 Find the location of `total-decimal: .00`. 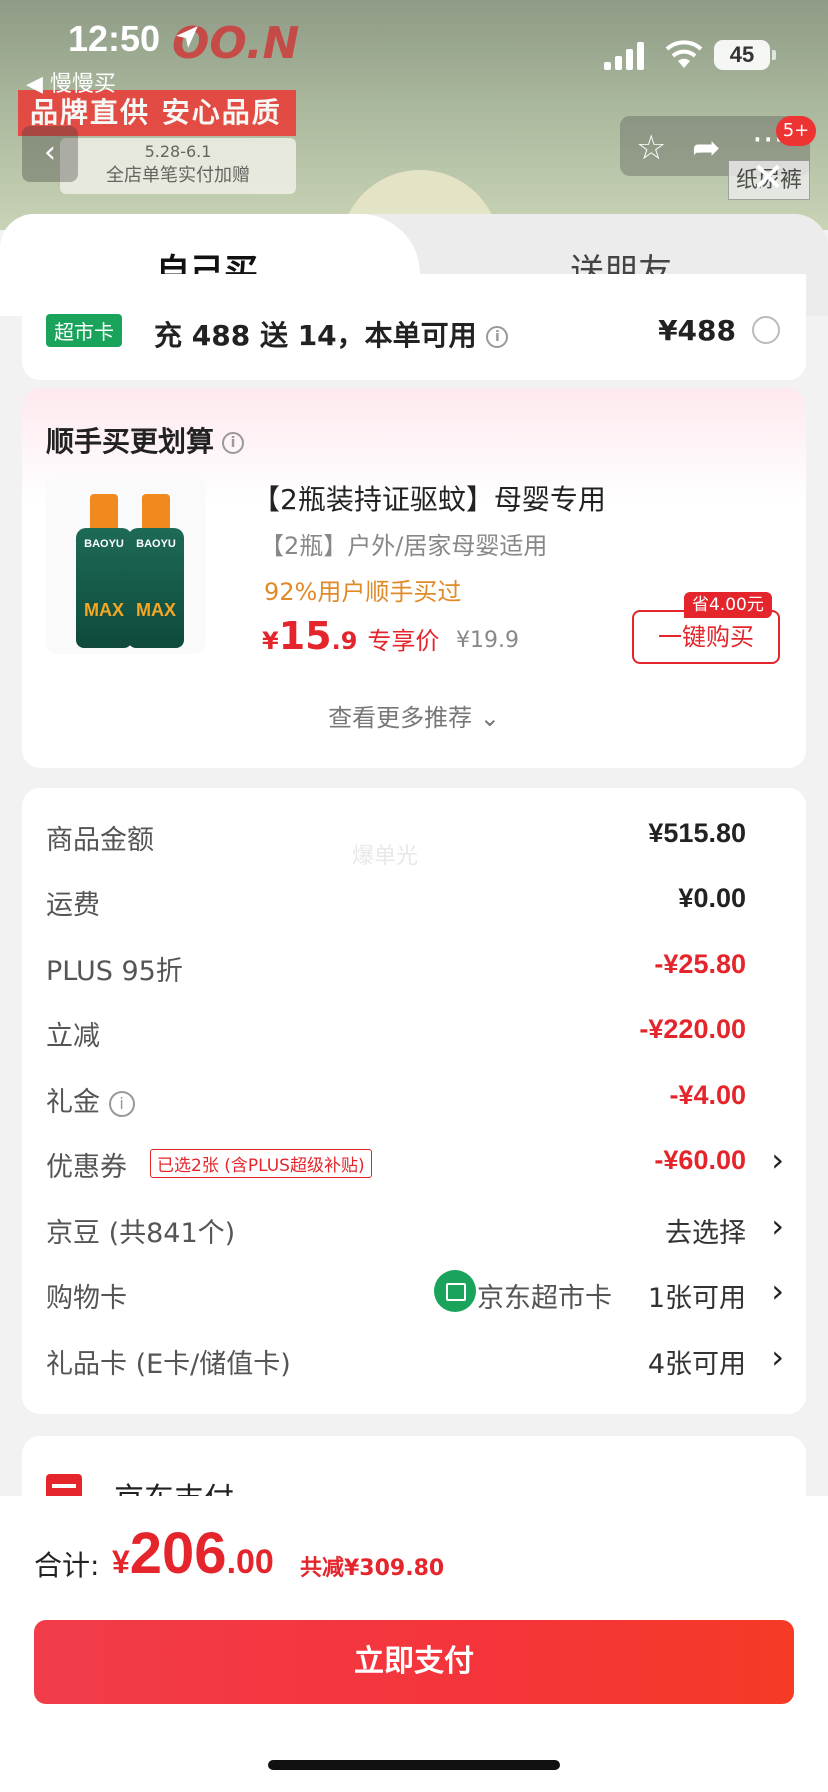

total-decimal: .00 is located at coordinates (250, 1562).